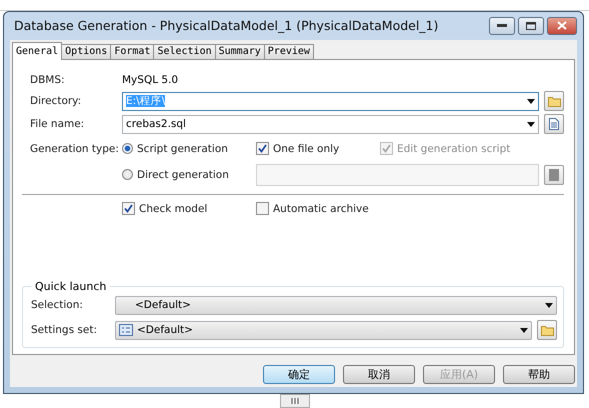 The height and width of the screenshot is (408, 589). I want to click on selection-combo: <Default>, so click(336, 305).